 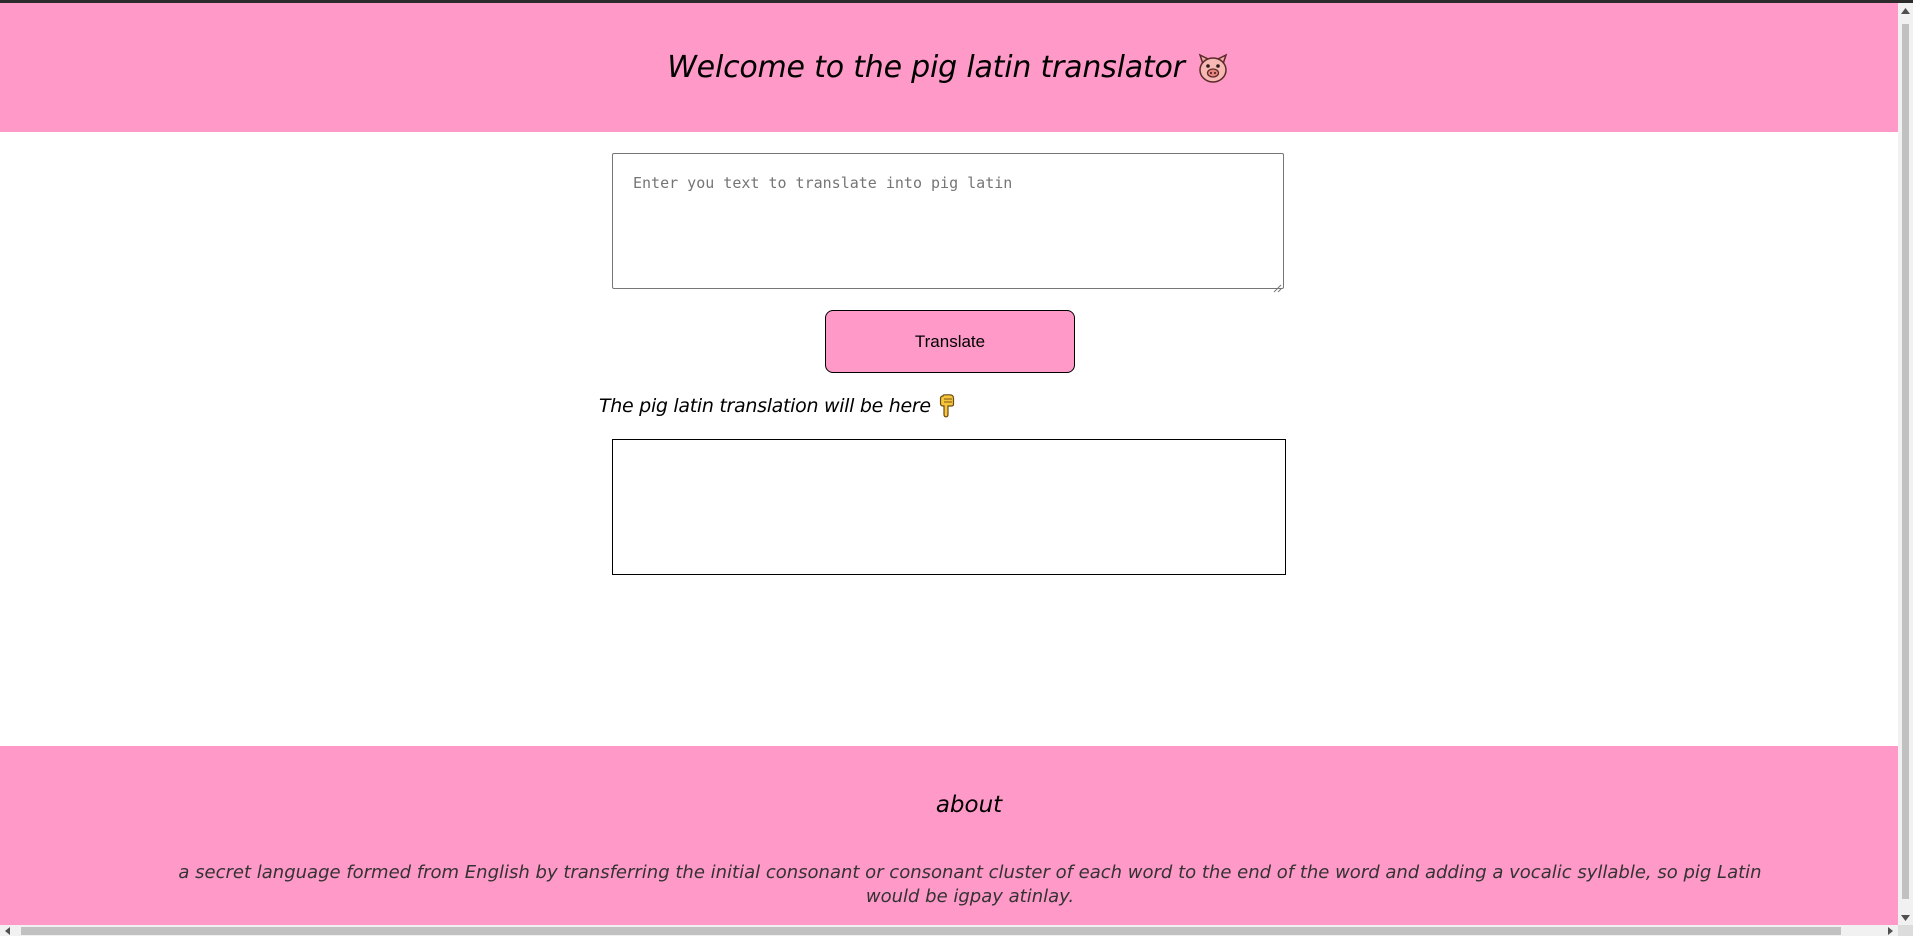 I want to click on pointing-down-hand-icon, so click(x=947, y=406).